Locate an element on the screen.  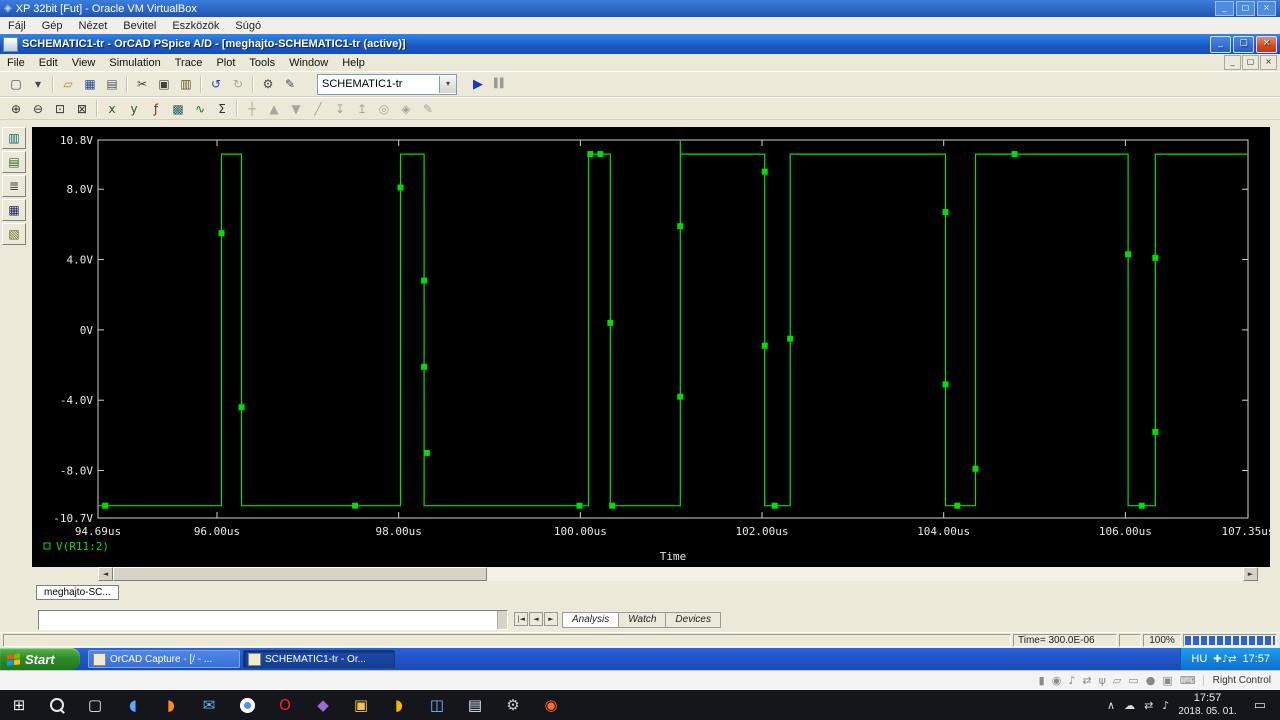
zoom-out-button: ⊖ is located at coordinates (38, 108).